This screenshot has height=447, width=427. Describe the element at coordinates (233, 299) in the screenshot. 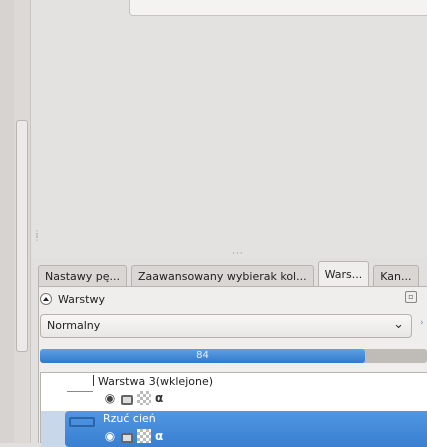

I see `layers-panel-header: Warstwy ▫` at that location.